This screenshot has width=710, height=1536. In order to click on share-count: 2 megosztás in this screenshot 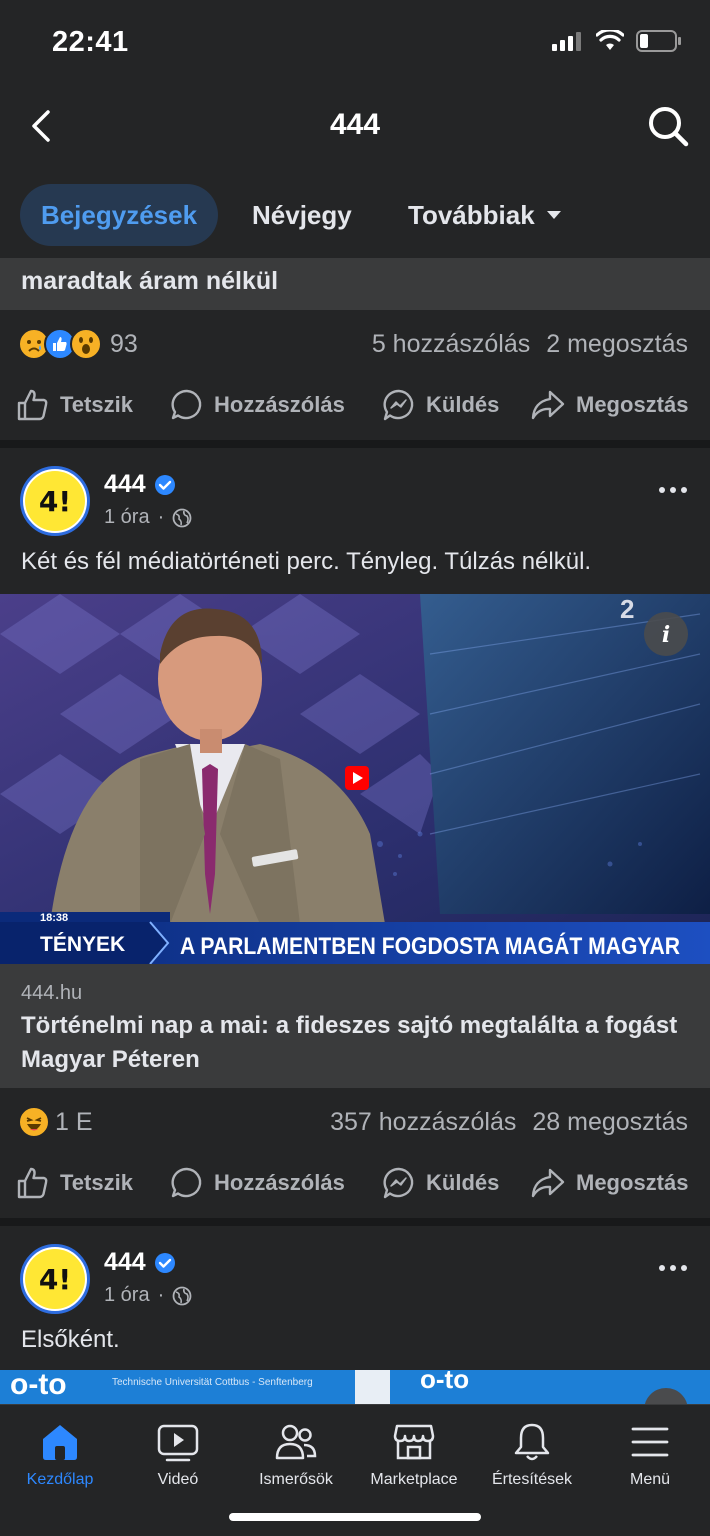, I will do `click(617, 344)`.